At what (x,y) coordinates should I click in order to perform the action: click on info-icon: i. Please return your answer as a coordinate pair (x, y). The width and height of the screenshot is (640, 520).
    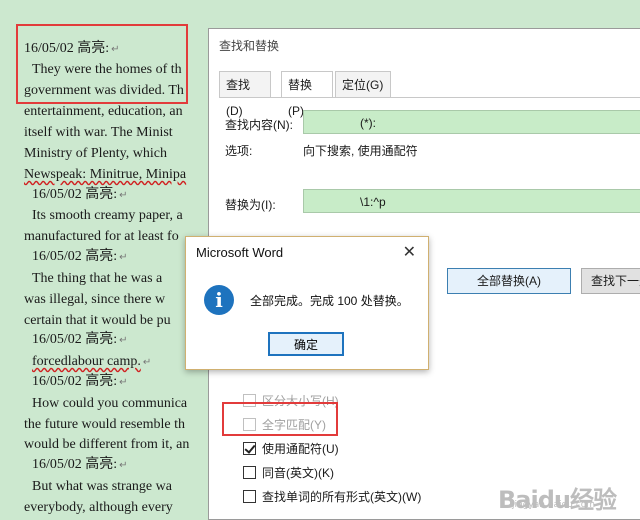
    Looking at the image, I should click on (219, 300).